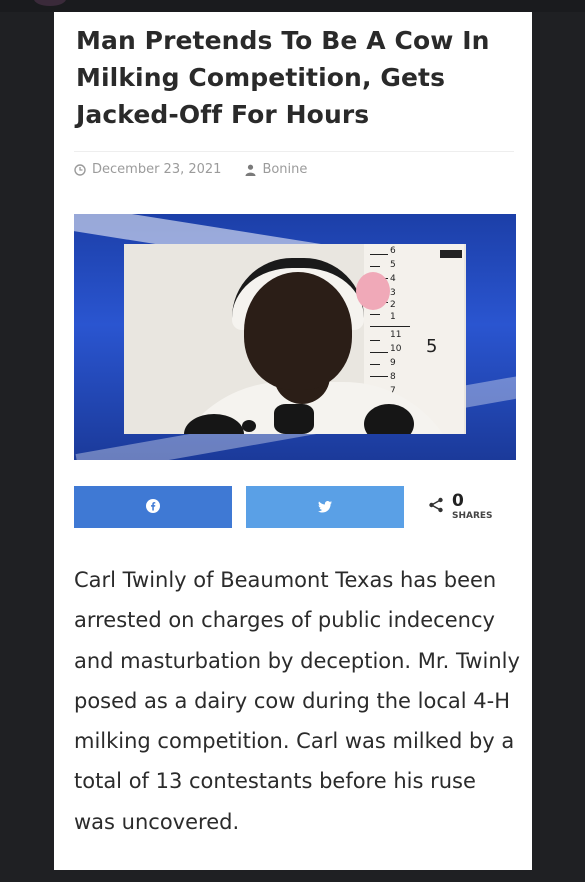 This screenshot has width=585, height=882. I want to click on ruler-number: 1, so click(393, 317).